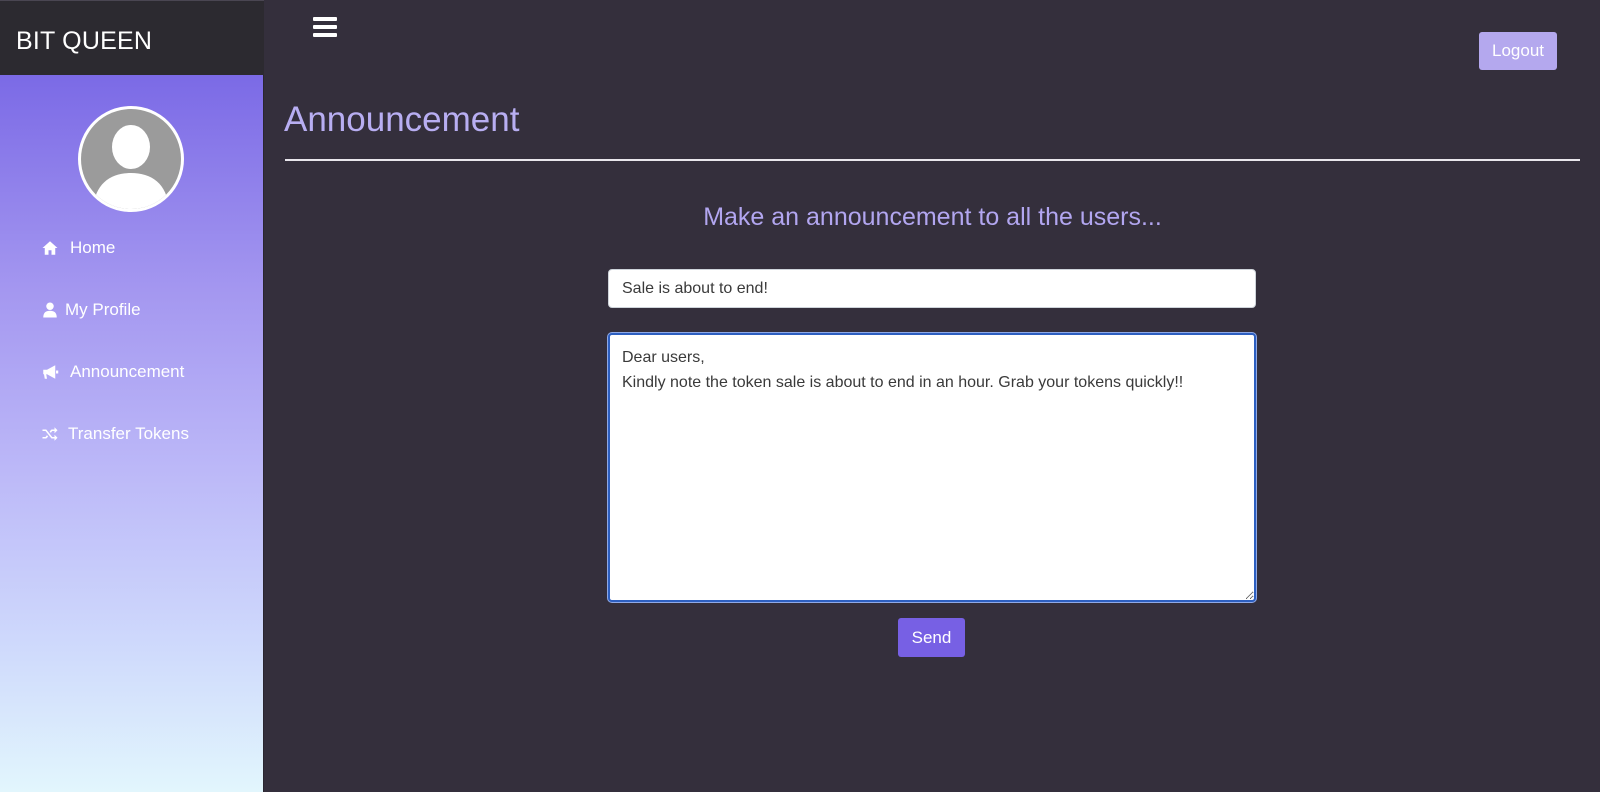  Describe the element at coordinates (51, 434) in the screenshot. I see `shuffle-icon` at that location.